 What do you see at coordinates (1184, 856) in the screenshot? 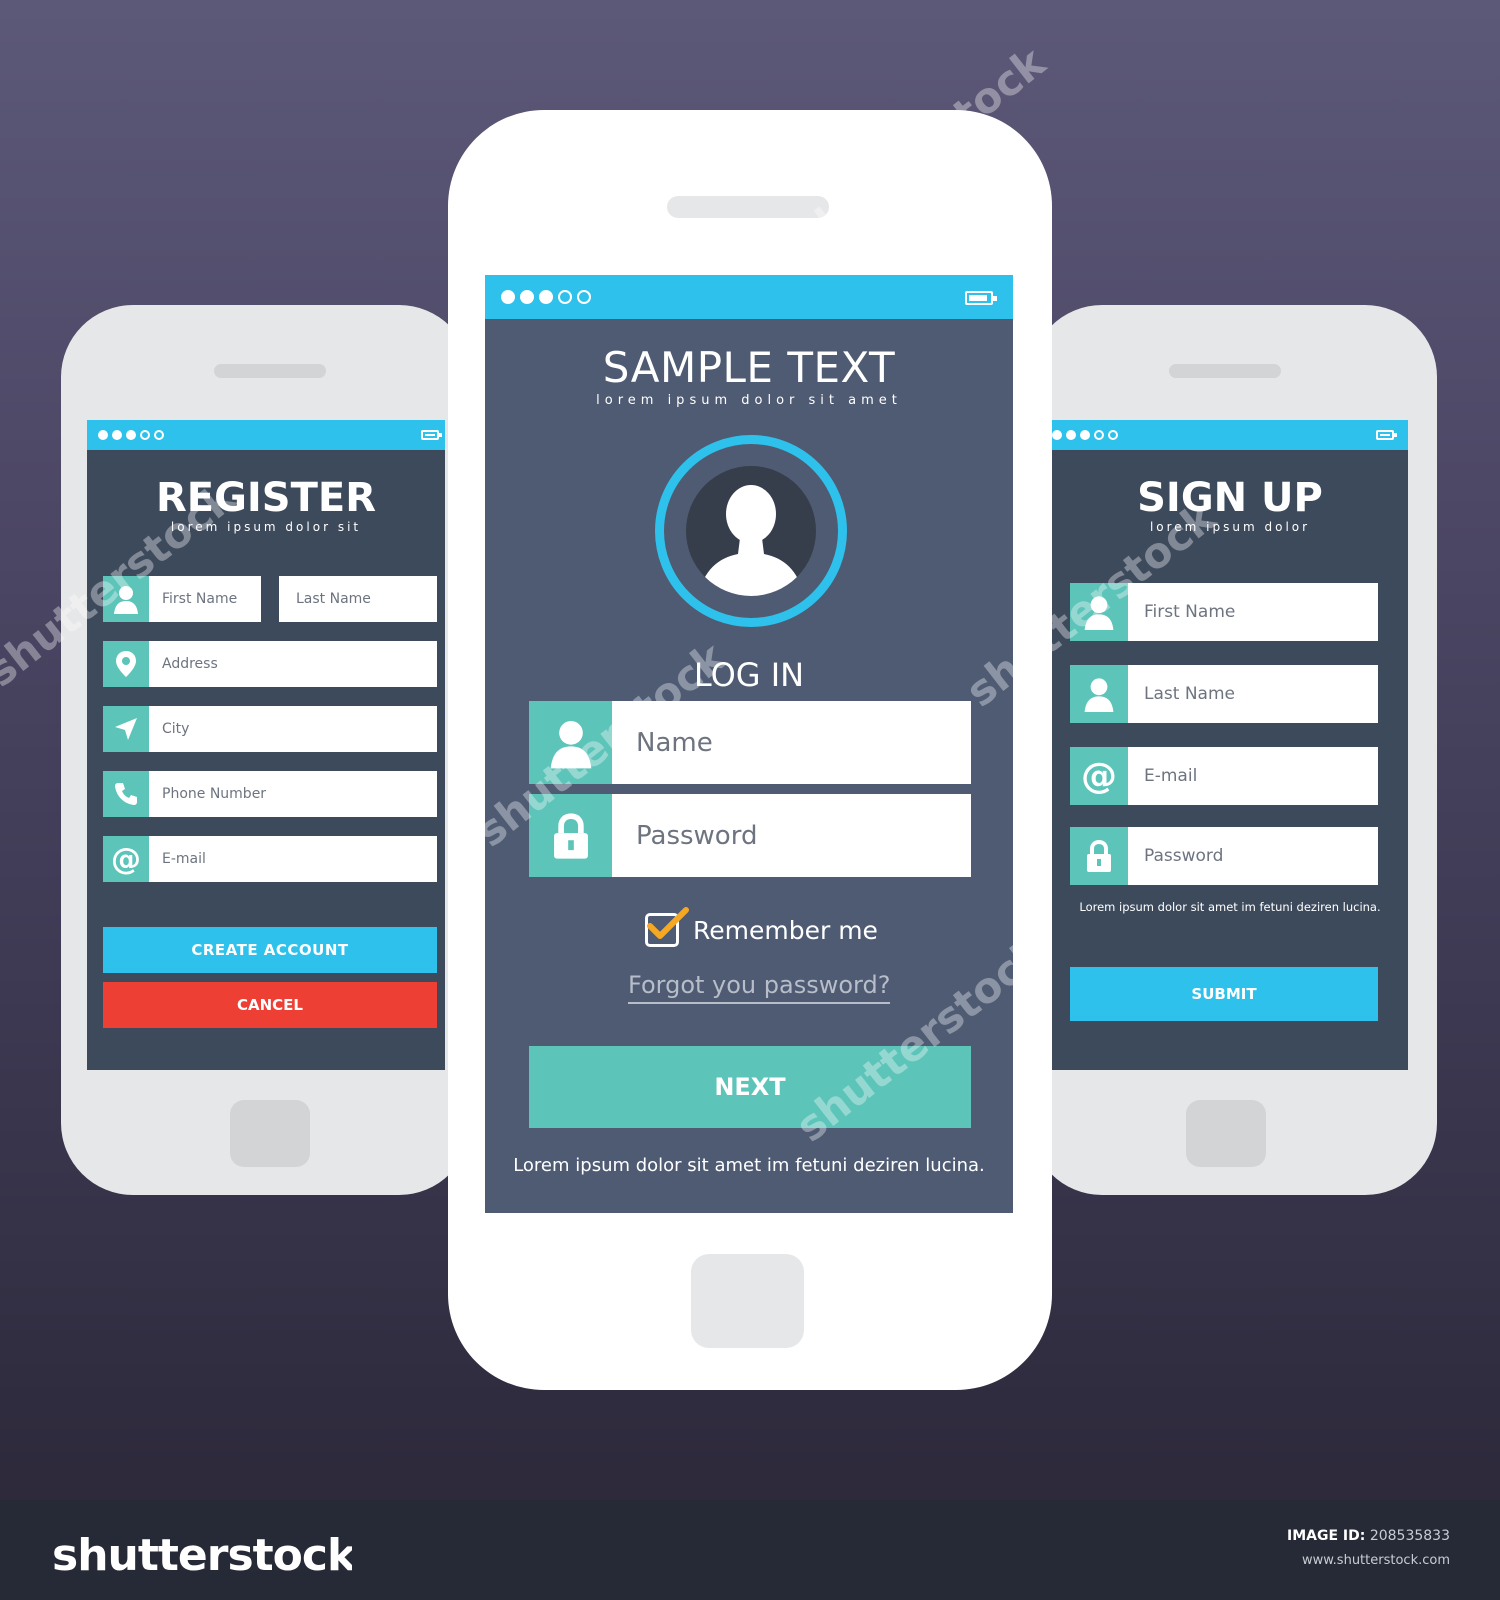
I see `signup-password-placeholder: Password` at bounding box center [1184, 856].